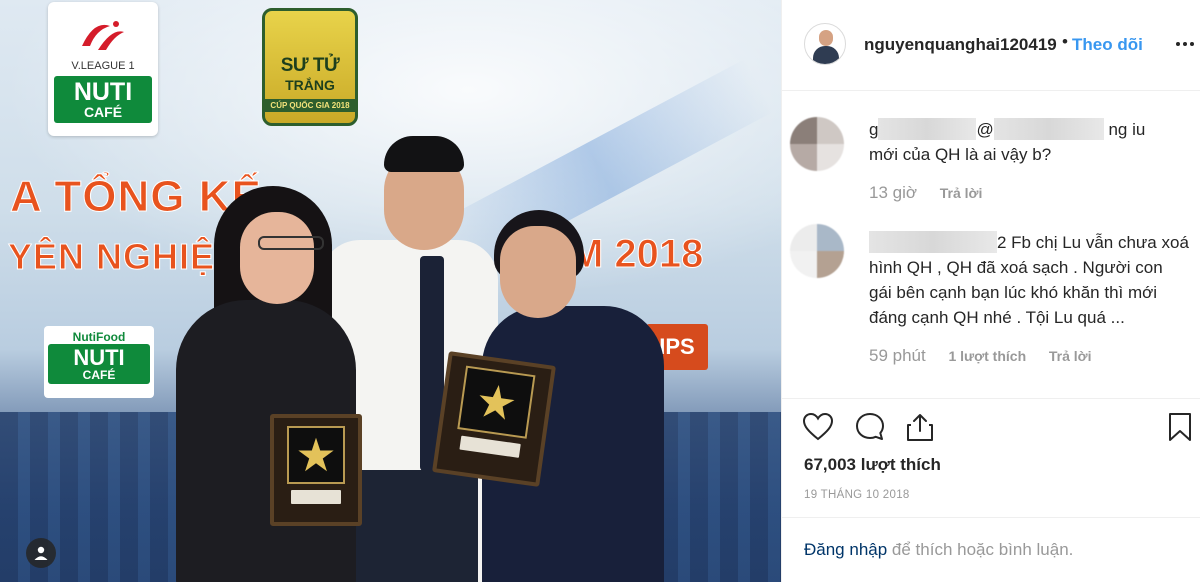 The width and height of the screenshot is (1200, 582). I want to click on comment-text-part: ng iu, so click(1127, 129).